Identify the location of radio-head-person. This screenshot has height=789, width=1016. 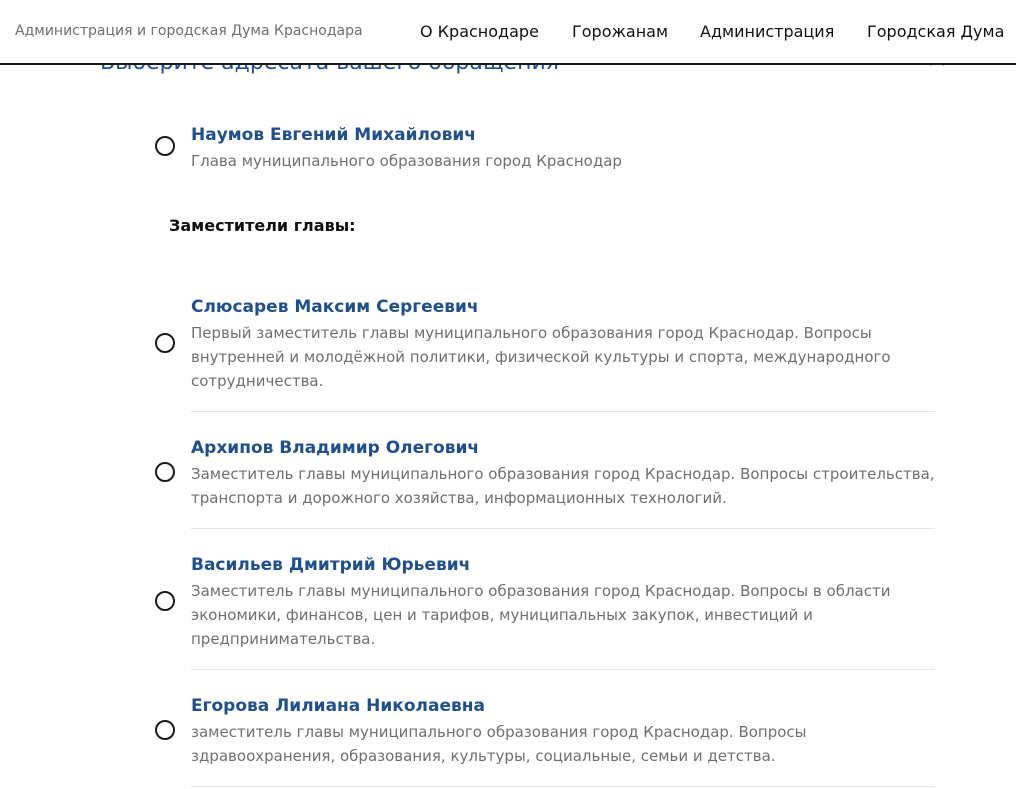
(165, 146).